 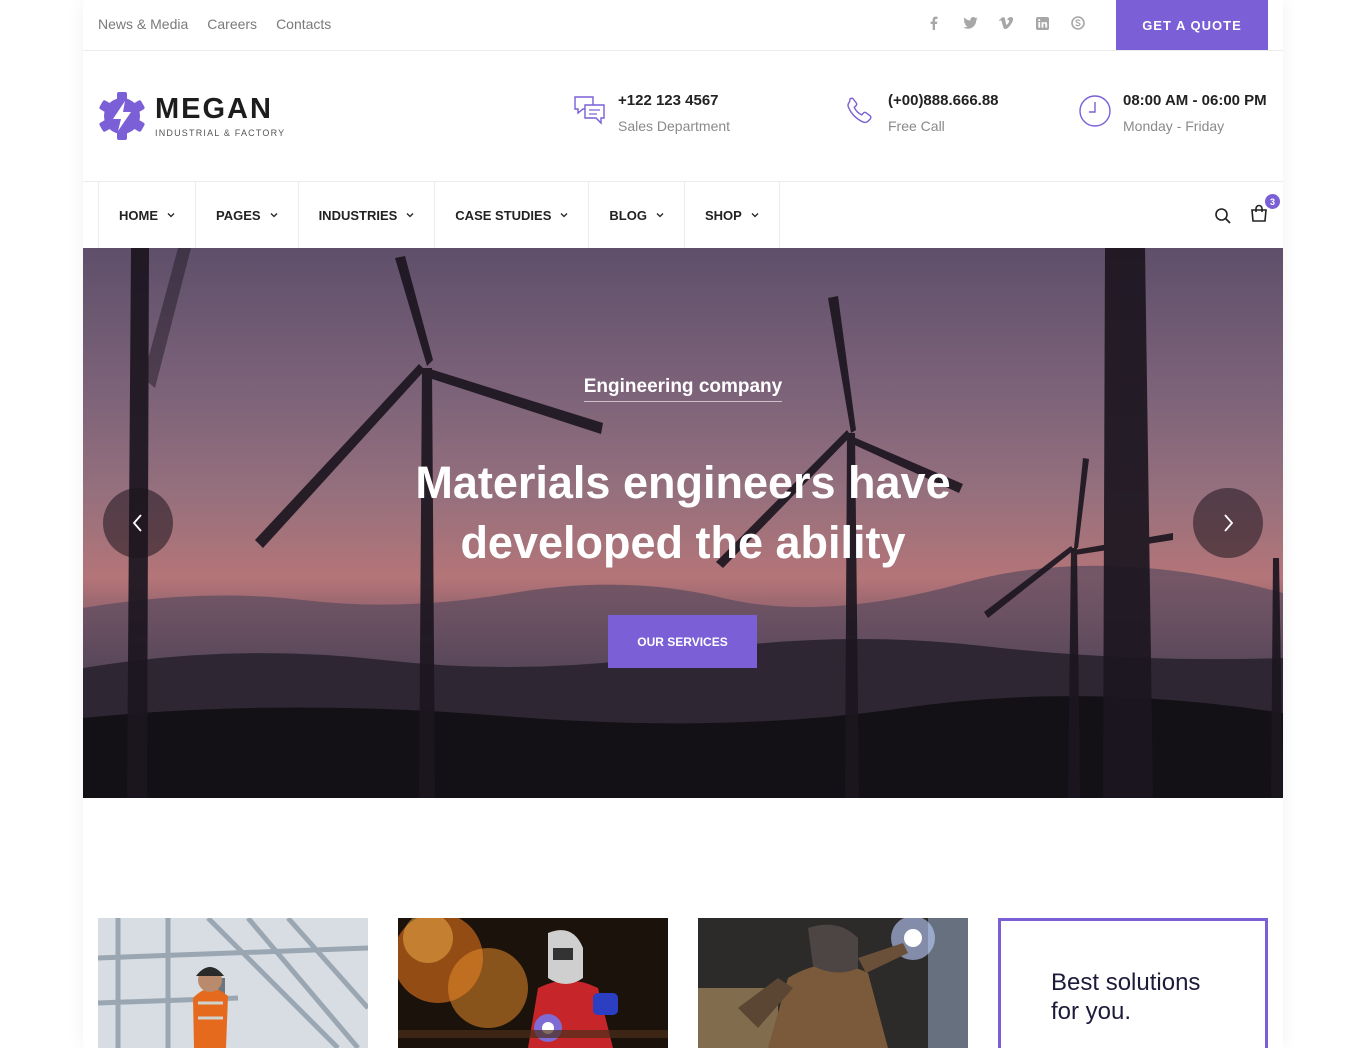 I want to click on top-links: News & Media Careers Contacts, so click(x=214, y=24).